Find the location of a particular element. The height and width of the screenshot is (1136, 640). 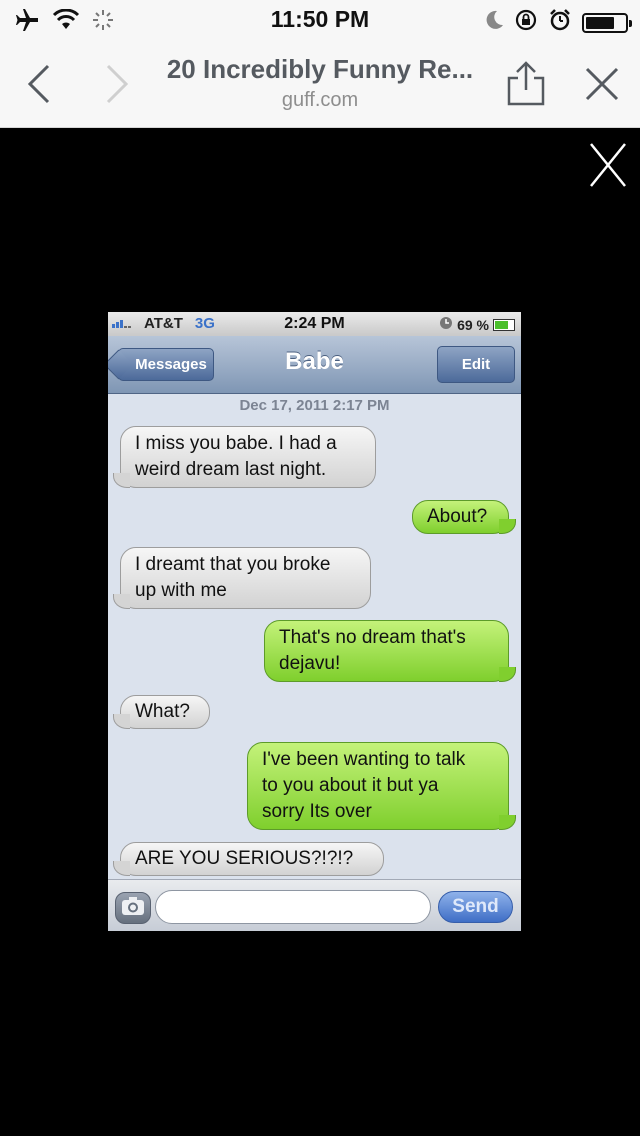

message-incoming-4: ARE YOU SERIOUS?!?!? is located at coordinates (248, 859).